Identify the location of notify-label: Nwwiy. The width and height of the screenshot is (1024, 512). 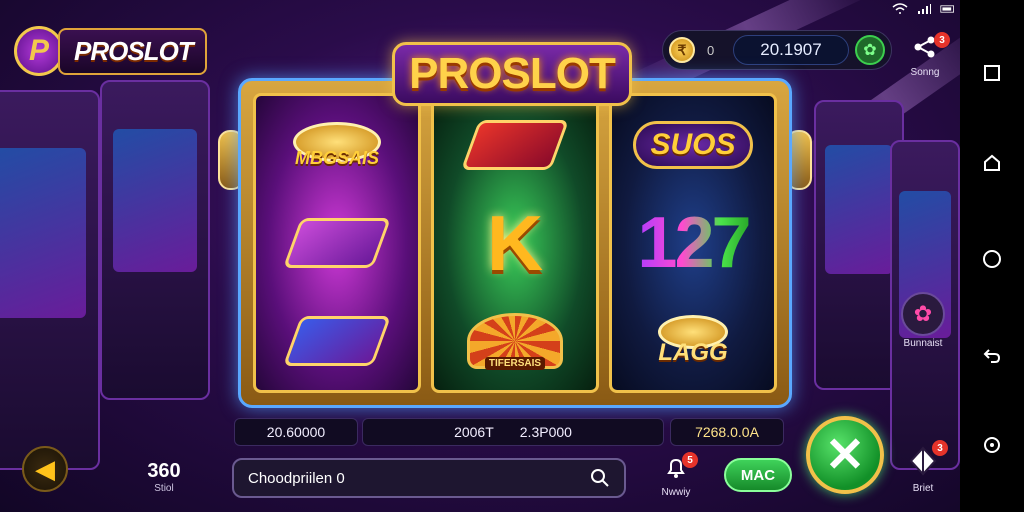
(676, 492).